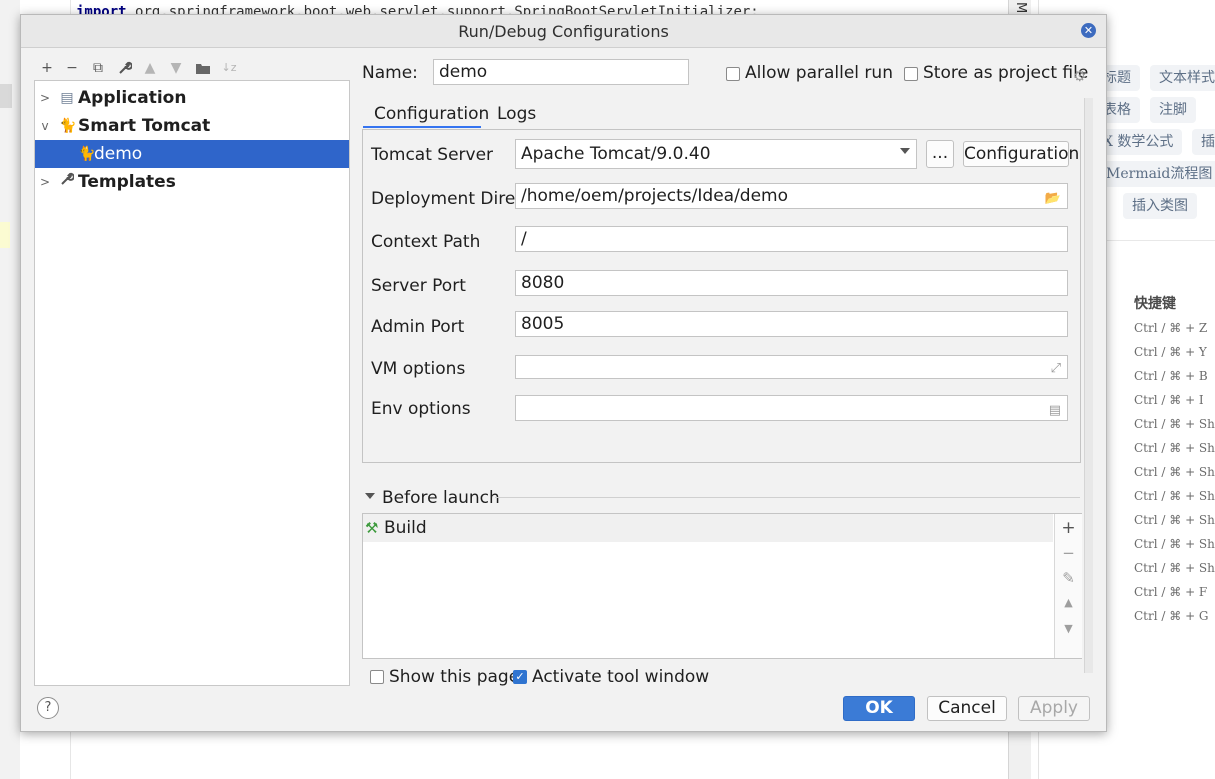  I want to click on ok-button: OK, so click(879, 708).